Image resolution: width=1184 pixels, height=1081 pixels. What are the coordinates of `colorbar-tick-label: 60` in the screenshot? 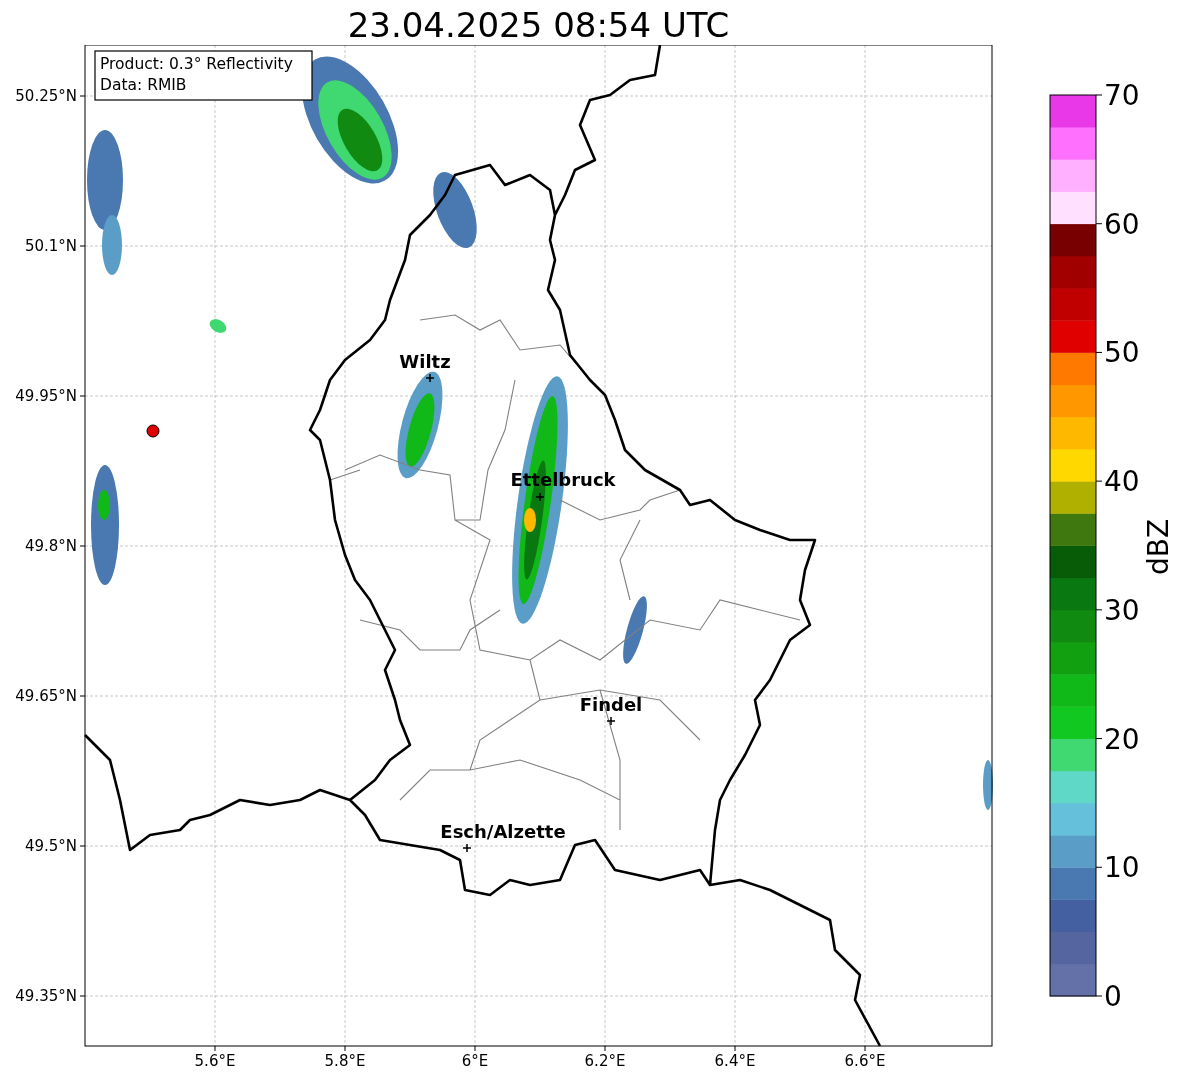 It's located at (1122, 224).